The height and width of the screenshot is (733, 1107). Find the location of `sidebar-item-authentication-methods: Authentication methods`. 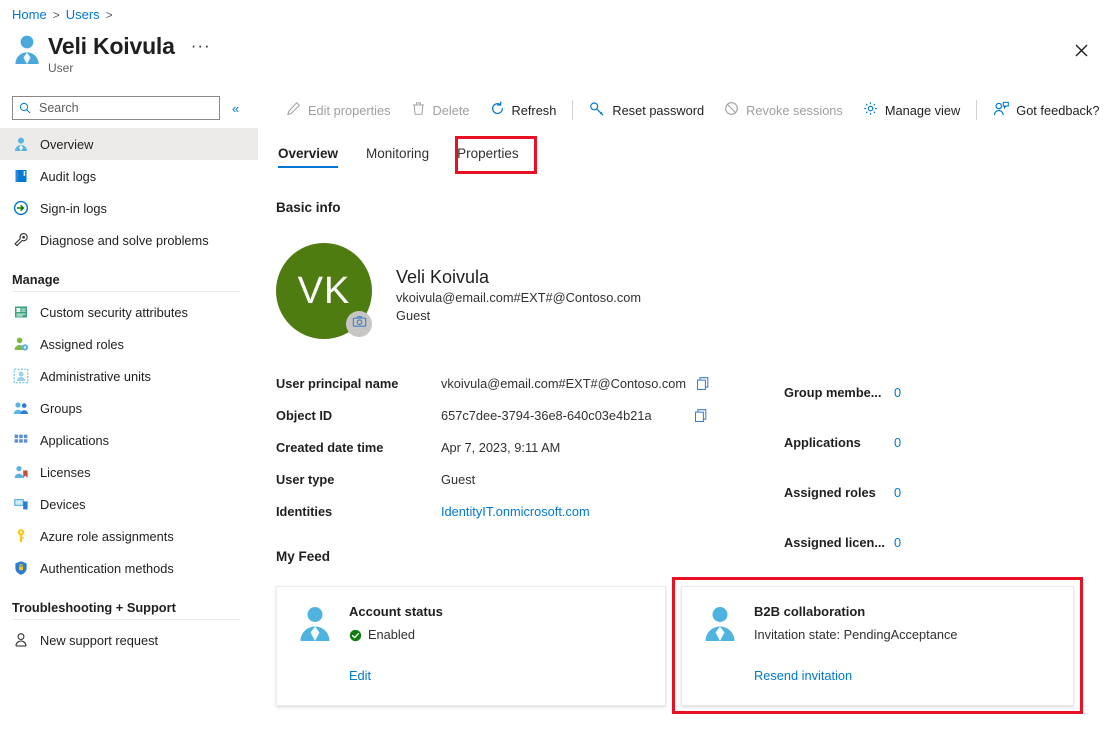

sidebar-item-authentication-methods: Authentication methods is located at coordinates (129, 568).